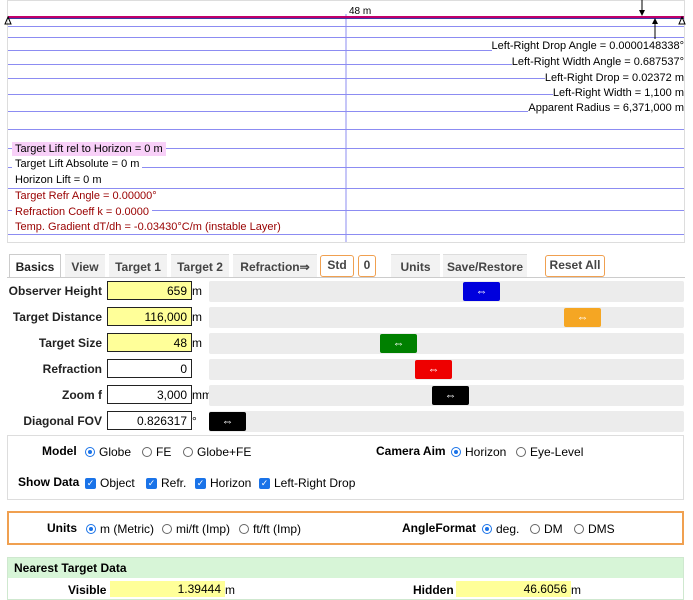 The image size is (693, 600). Describe the element at coordinates (149, 420) in the screenshot. I see `diagonal-fov-input` at that location.